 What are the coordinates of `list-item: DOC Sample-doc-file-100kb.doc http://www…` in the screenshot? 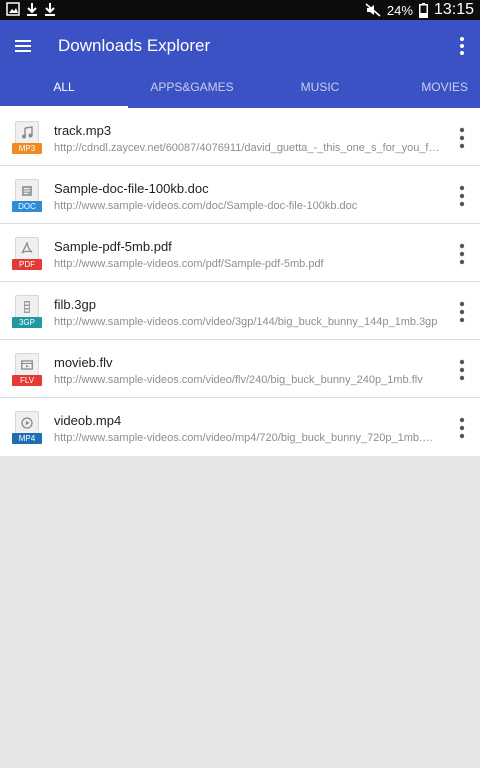 It's located at (240, 195).